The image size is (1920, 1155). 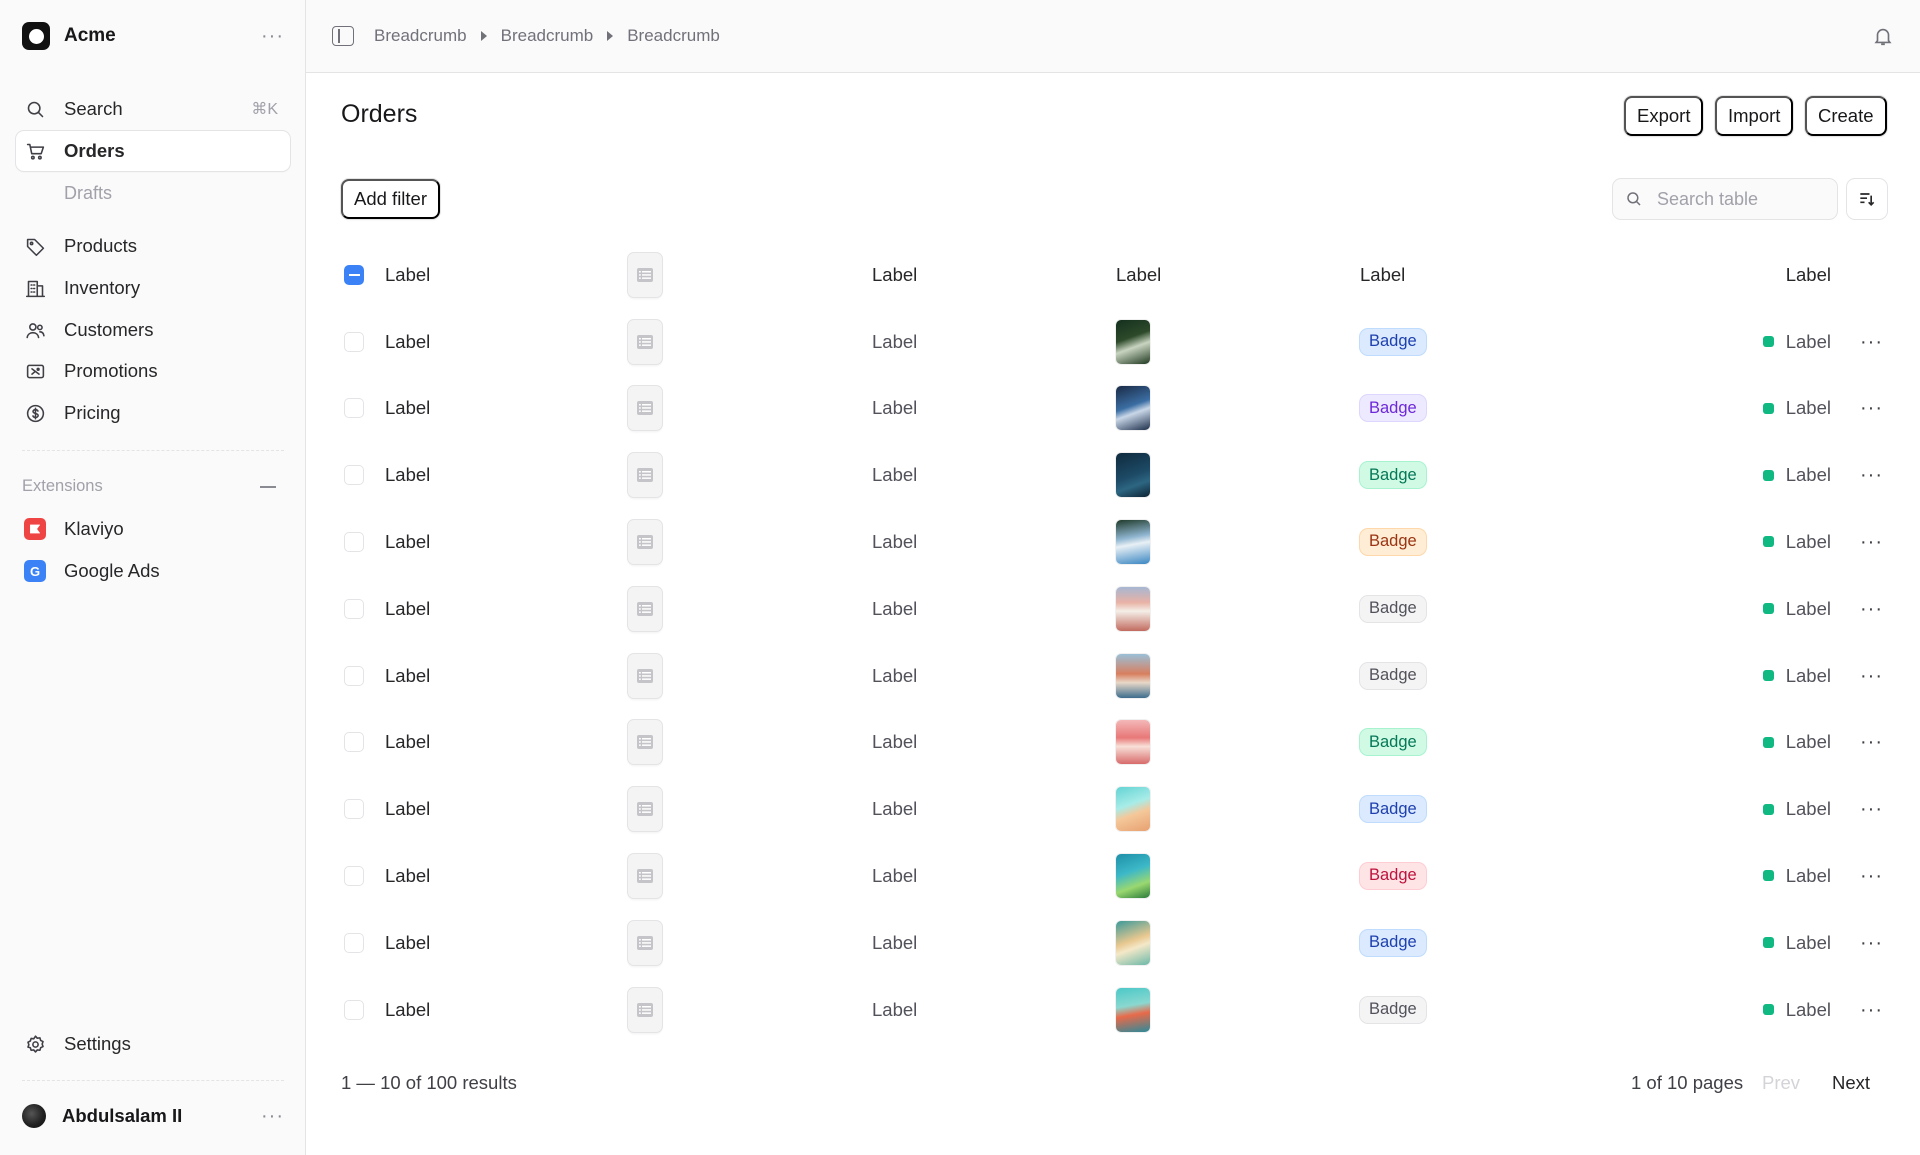 I want to click on sidebar-item-google-ads: G Google Ads, so click(x=153, y=571).